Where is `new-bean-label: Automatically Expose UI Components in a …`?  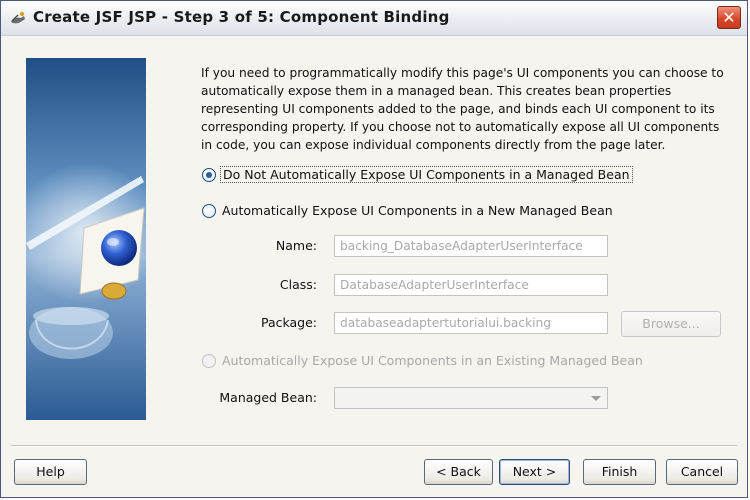
new-bean-label: Automatically Expose UI Components in a … is located at coordinates (417, 210).